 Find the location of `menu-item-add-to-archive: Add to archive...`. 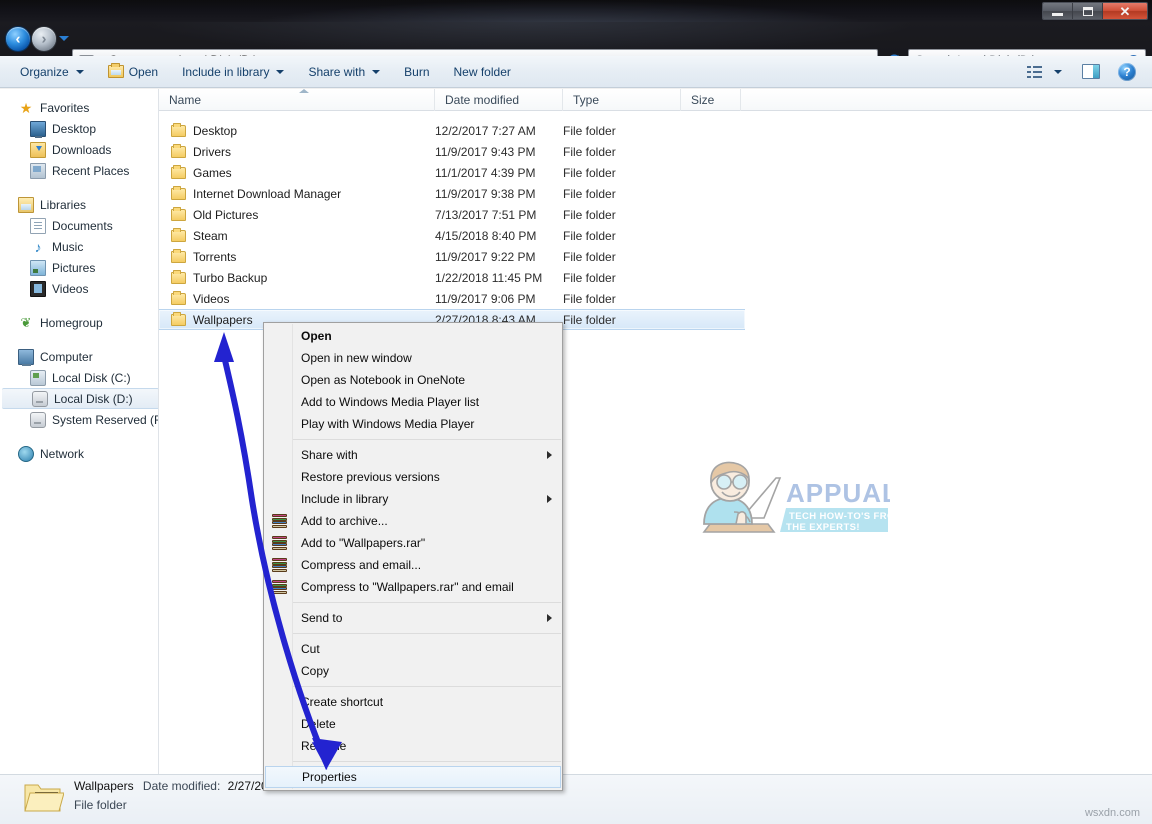

menu-item-add-to-archive: Add to archive... is located at coordinates (413, 521).